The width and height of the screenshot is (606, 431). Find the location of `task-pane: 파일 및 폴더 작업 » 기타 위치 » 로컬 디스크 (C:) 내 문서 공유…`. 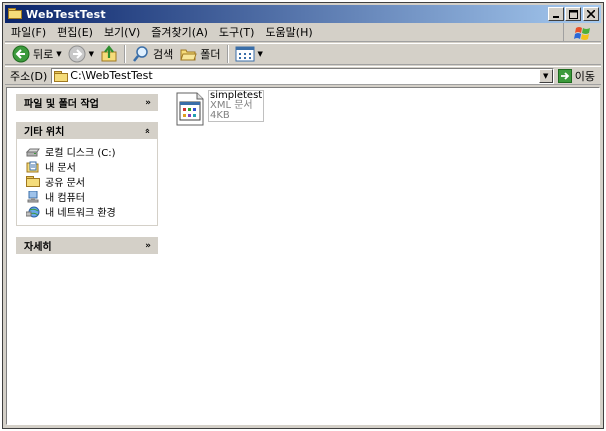

task-pane: 파일 및 폴더 작업 » 기타 위치 » 로컬 디스크 (C:) 내 문서 공유… is located at coordinates (87, 179).